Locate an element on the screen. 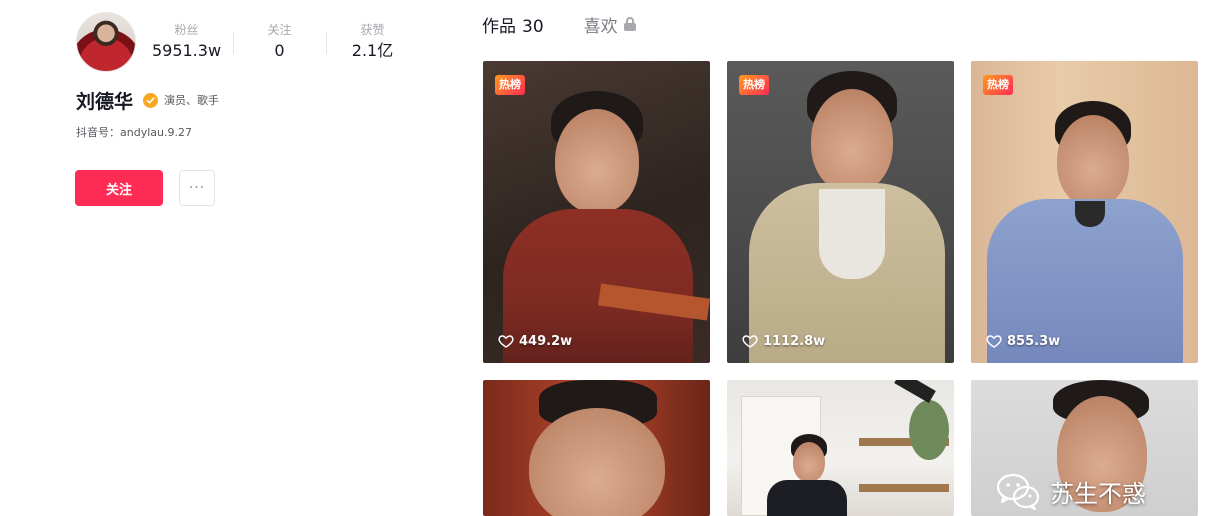 The image size is (1211, 516). tab-works-count: 30 is located at coordinates (533, 26).